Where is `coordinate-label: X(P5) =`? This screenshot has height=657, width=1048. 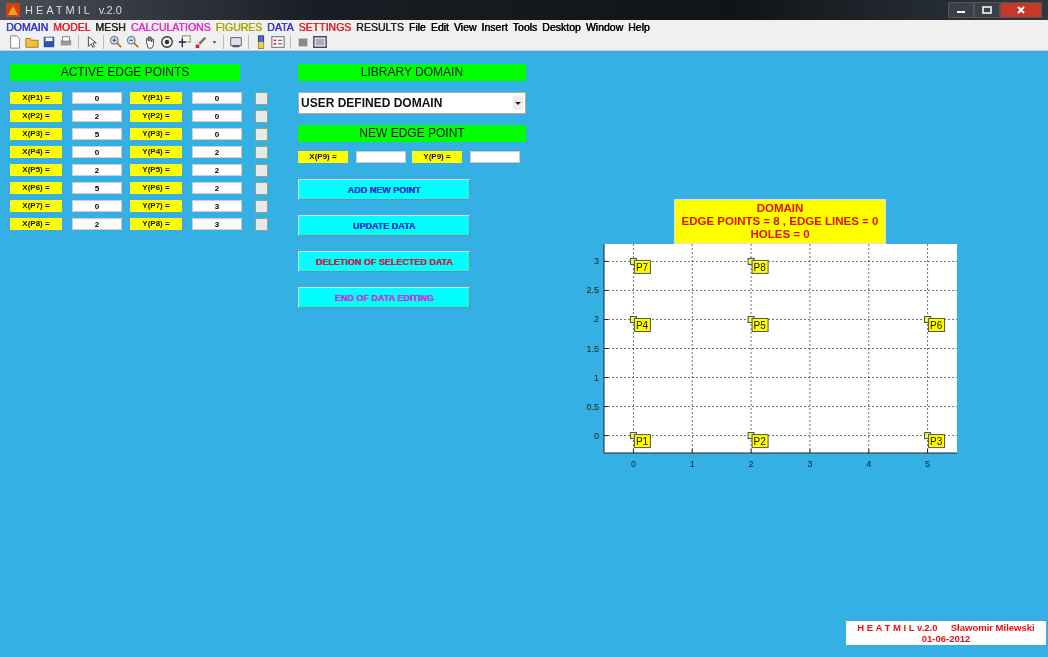 coordinate-label: X(P5) = is located at coordinates (36, 170).